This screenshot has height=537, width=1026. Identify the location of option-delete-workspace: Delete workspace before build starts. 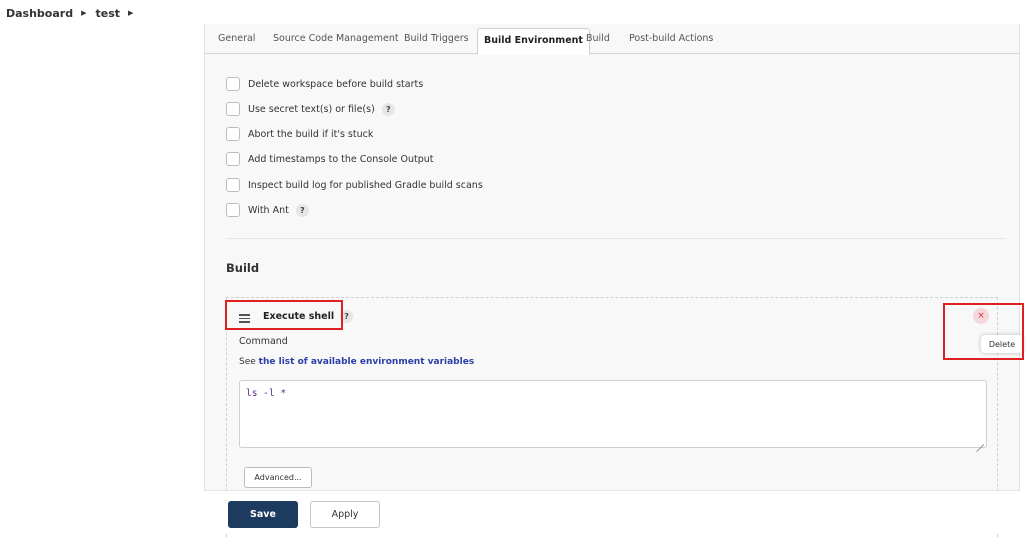
(324, 84).